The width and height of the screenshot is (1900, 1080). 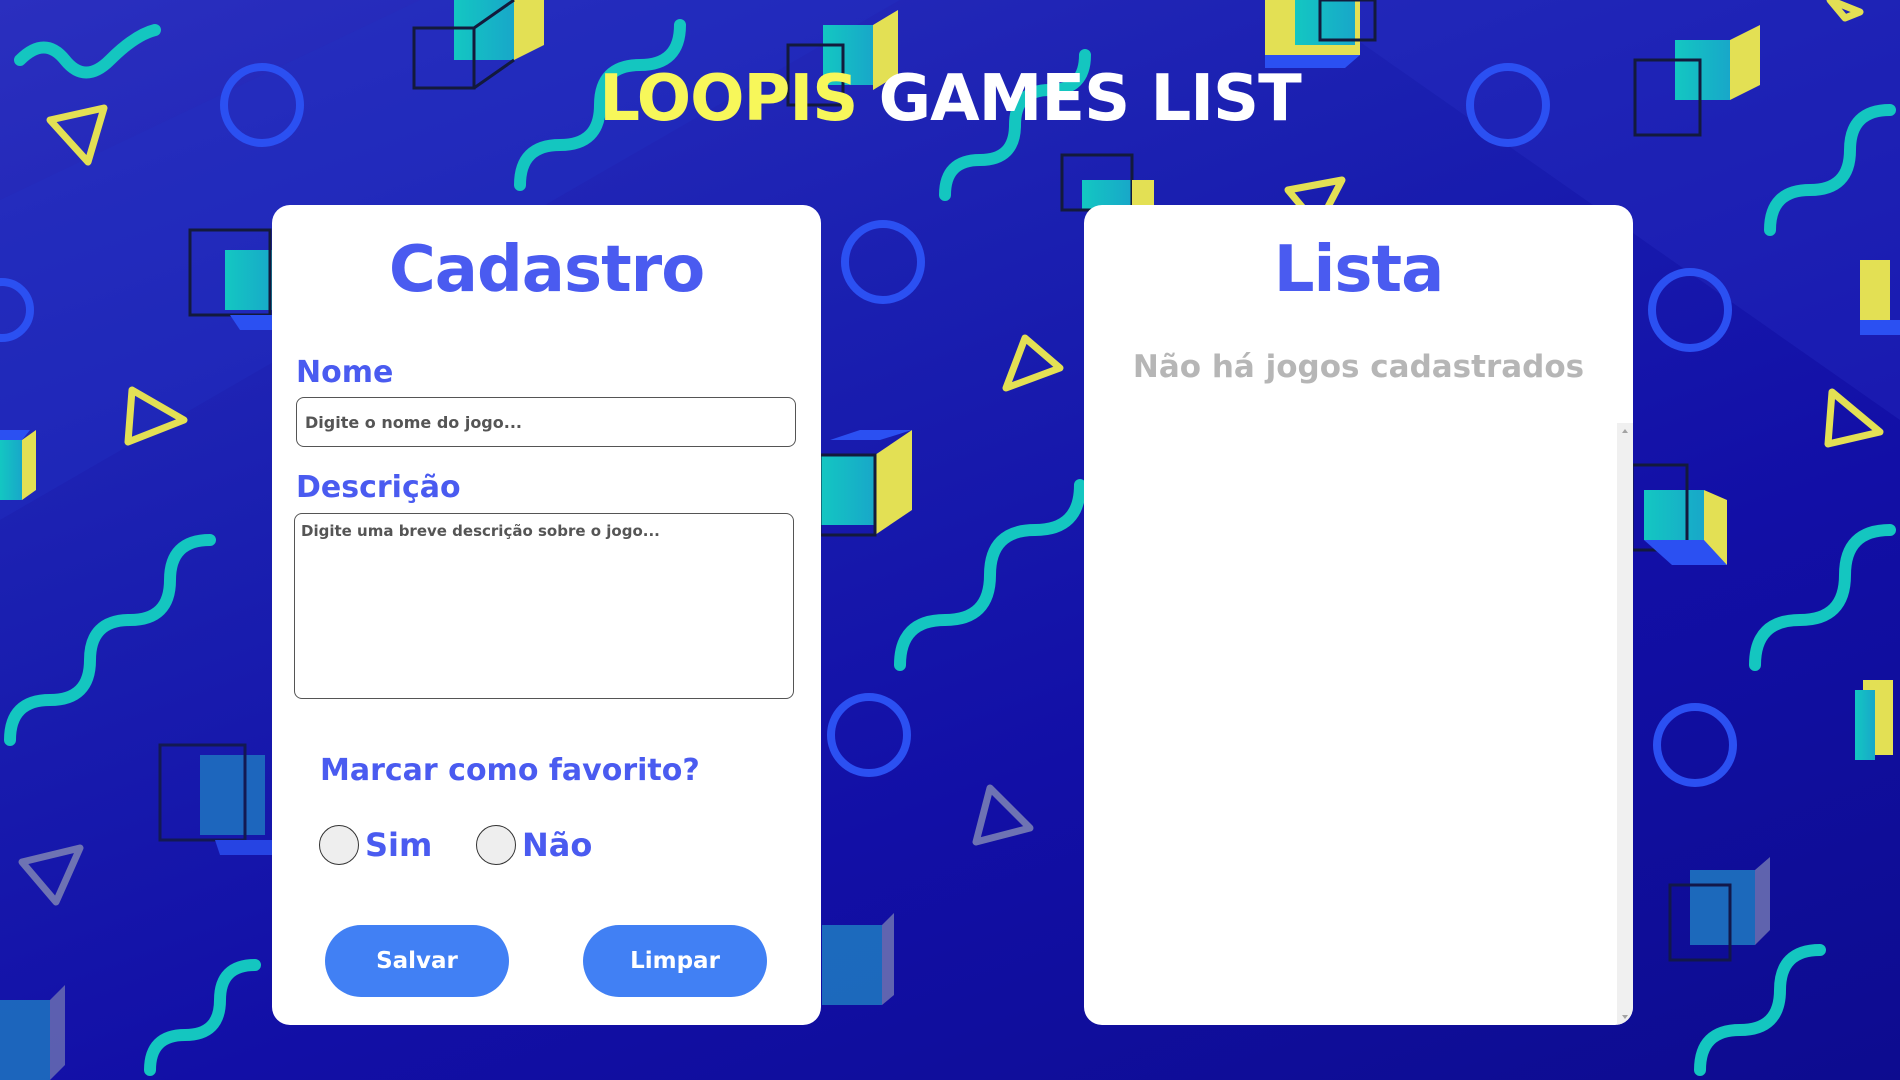 What do you see at coordinates (1359, 270) in the screenshot?
I see `list-title: Lista` at bounding box center [1359, 270].